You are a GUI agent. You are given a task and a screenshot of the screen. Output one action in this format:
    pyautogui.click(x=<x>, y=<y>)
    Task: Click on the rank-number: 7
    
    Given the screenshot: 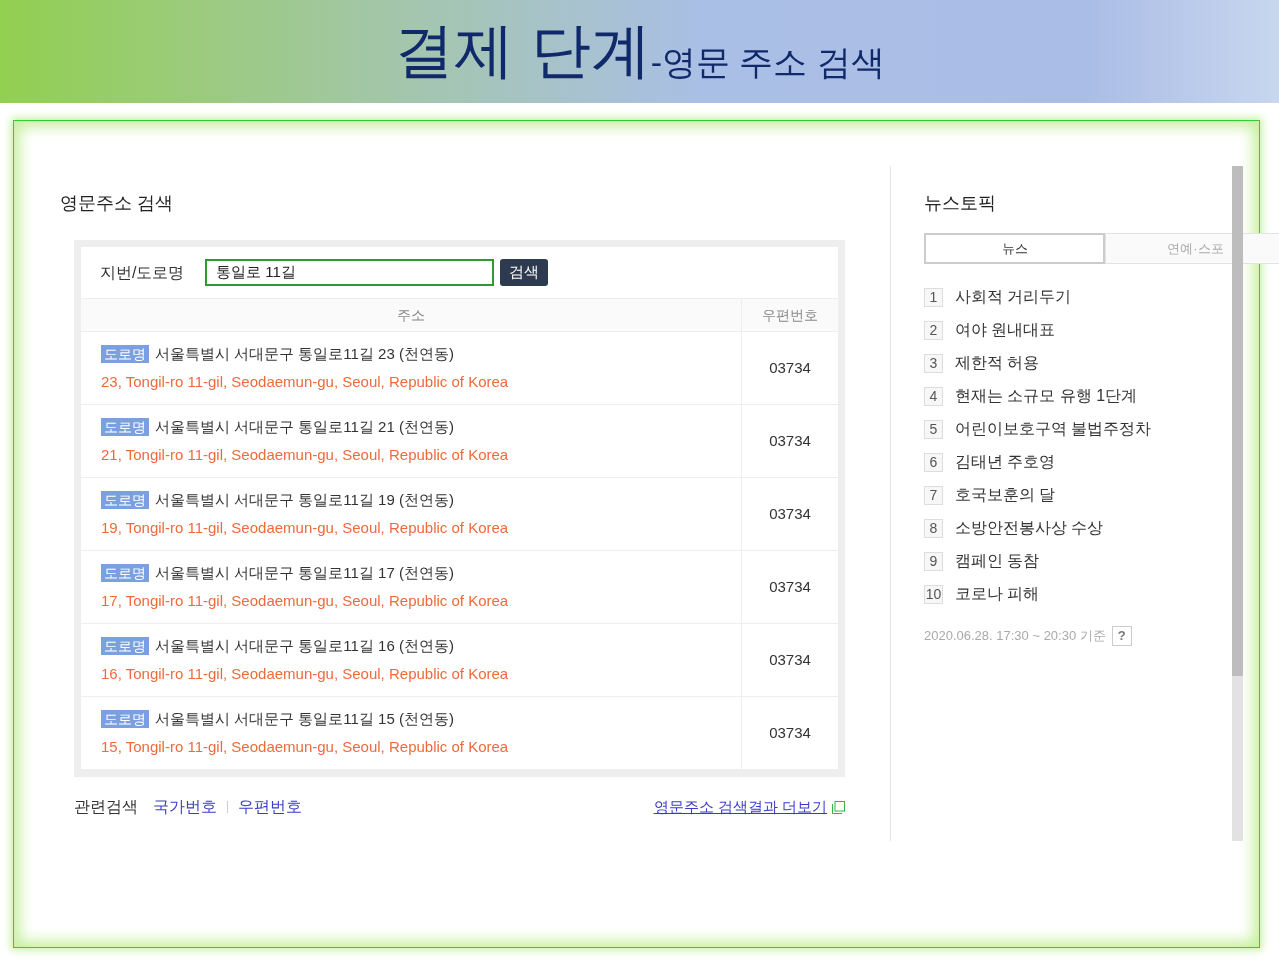 What is the action you would take?
    pyautogui.click(x=933, y=495)
    